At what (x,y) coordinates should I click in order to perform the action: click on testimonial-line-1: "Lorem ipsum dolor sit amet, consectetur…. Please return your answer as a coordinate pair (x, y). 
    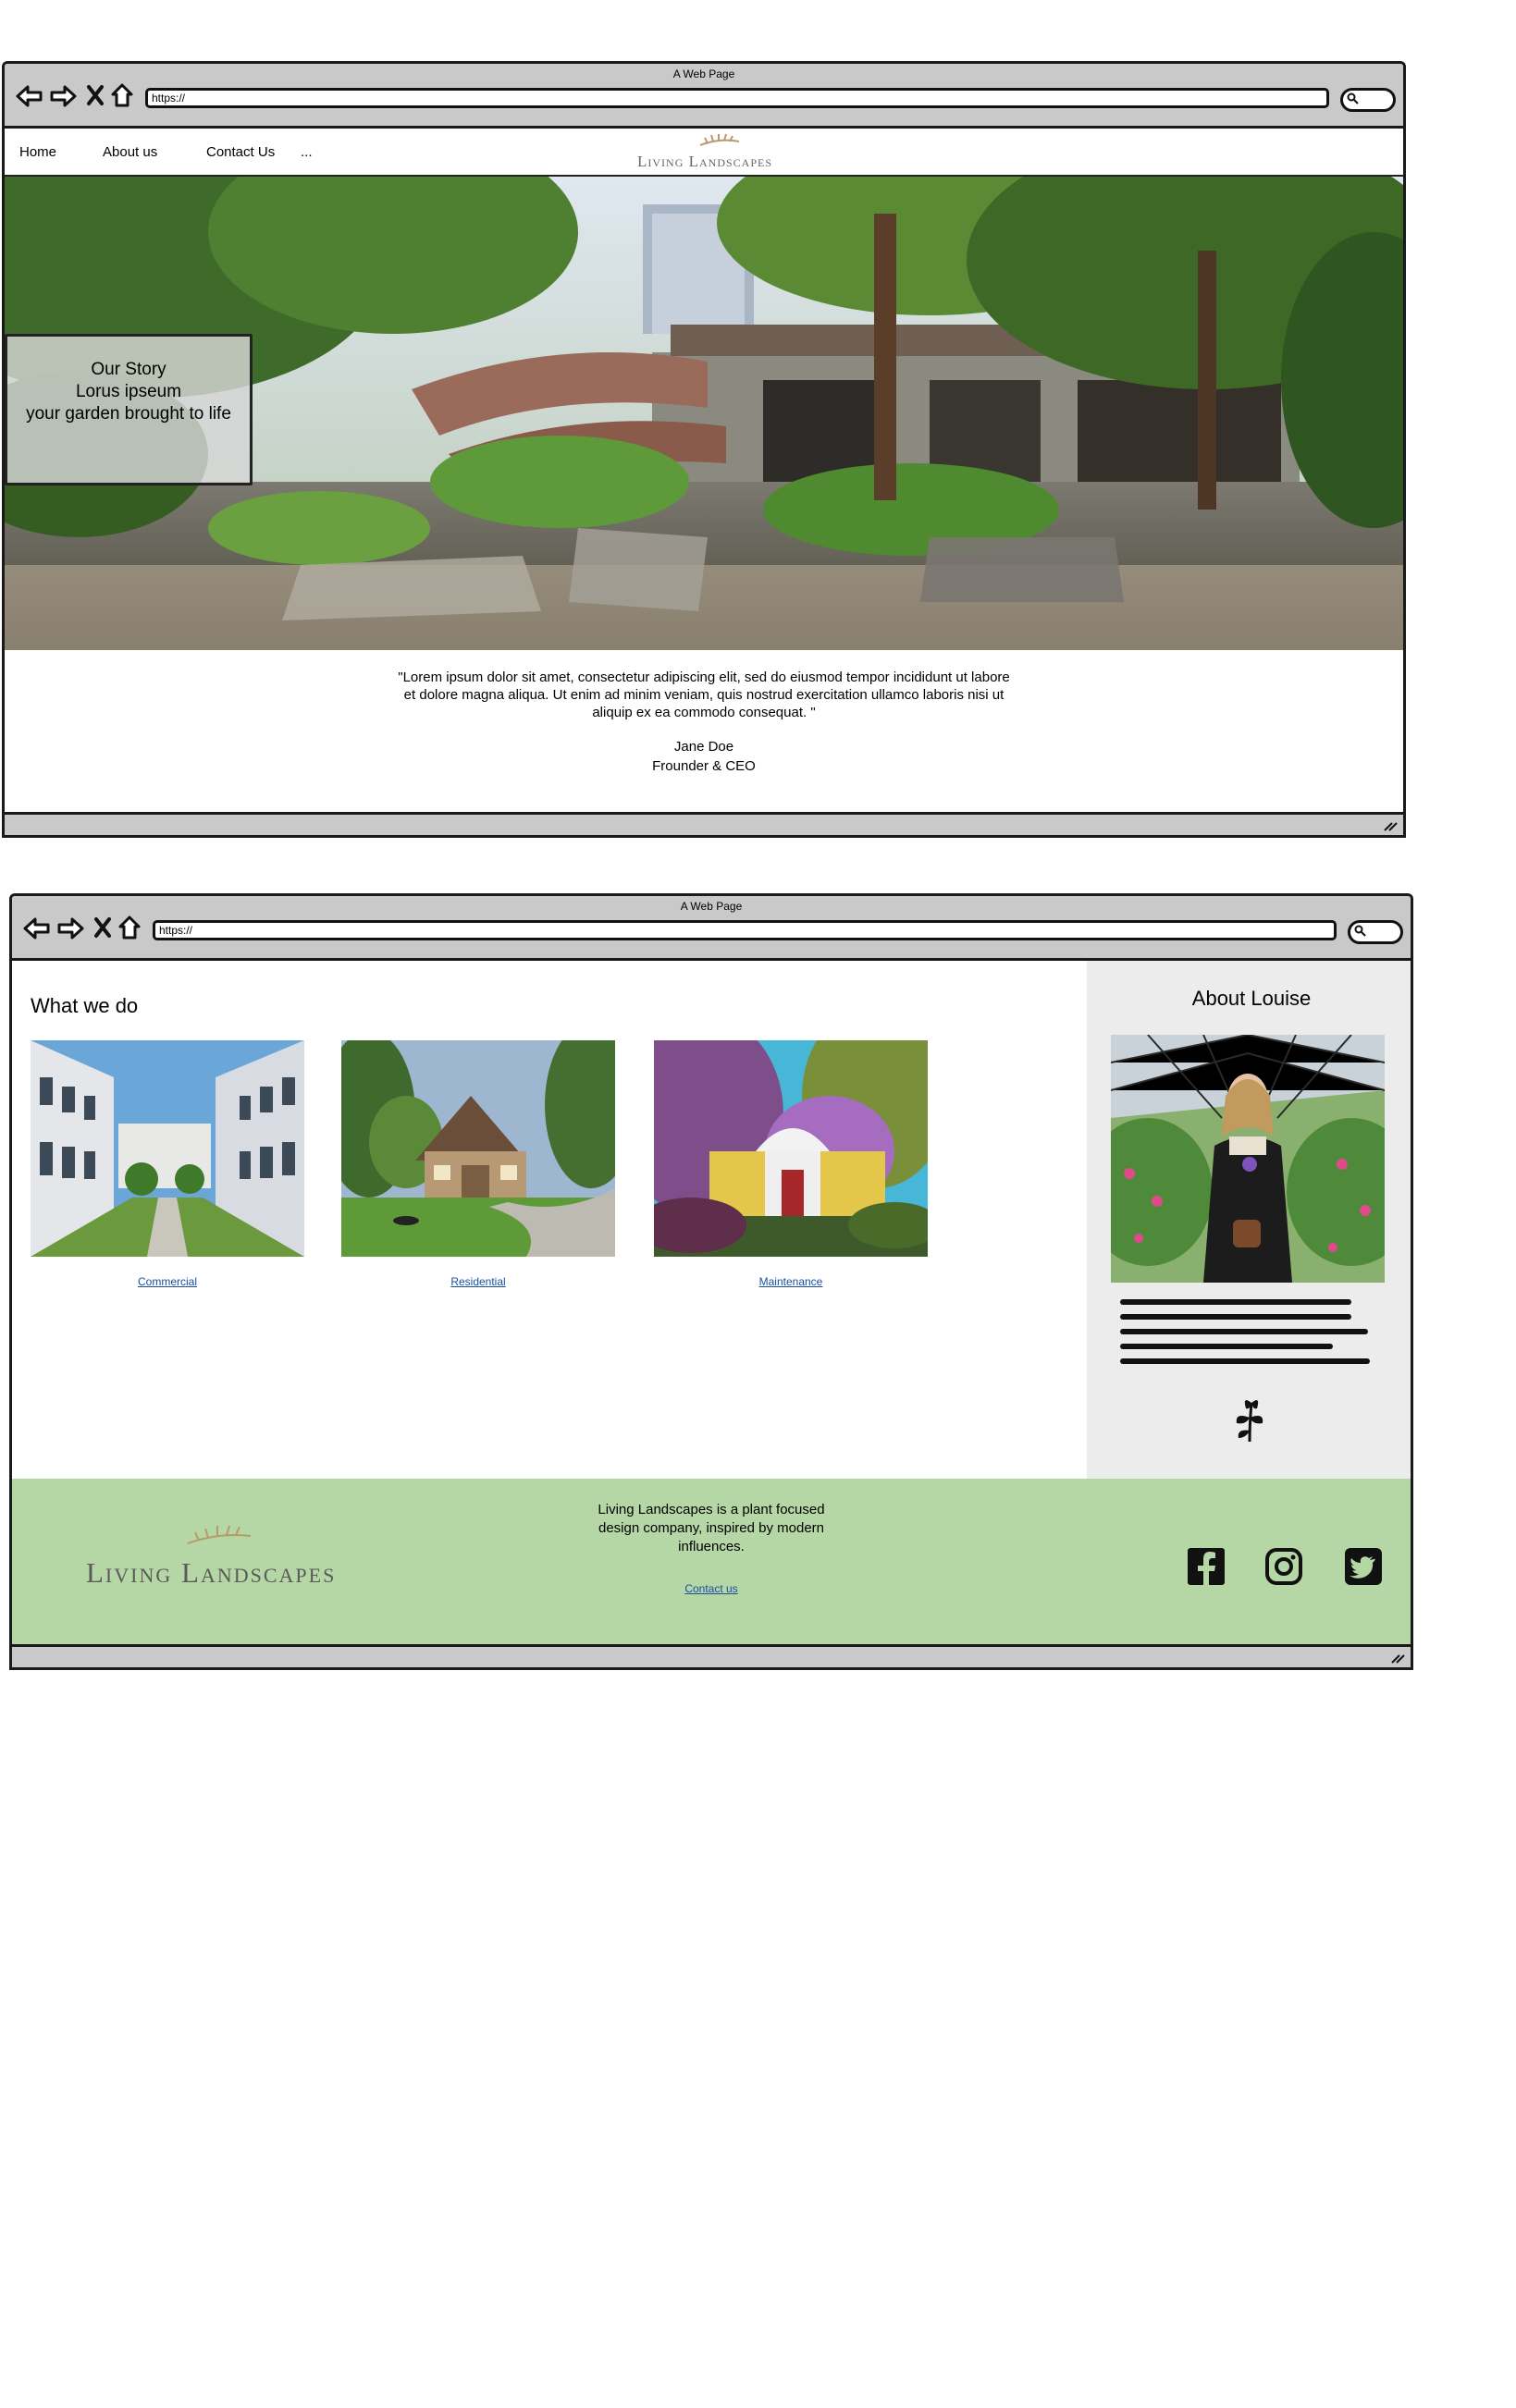
    Looking at the image, I should click on (704, 677).